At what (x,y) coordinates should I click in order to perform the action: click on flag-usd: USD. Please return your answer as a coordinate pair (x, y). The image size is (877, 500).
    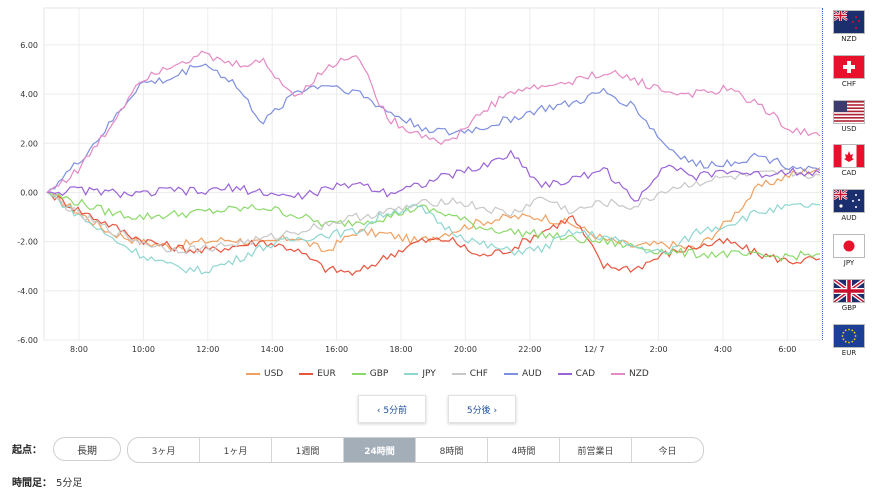
    Looking at the image, I should click on (849, 120).